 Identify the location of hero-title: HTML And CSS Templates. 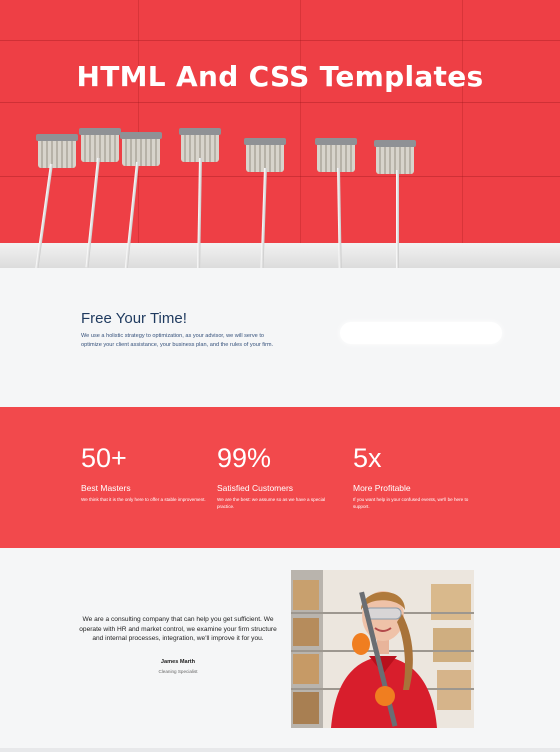
(280, 76).